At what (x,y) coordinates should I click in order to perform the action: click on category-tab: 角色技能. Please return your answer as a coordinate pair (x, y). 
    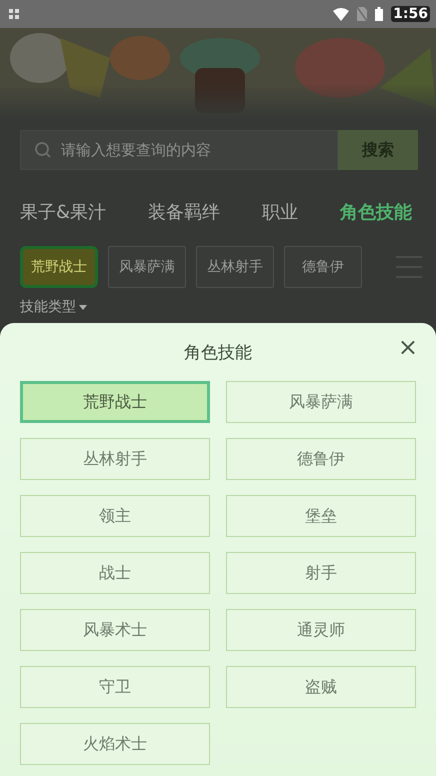
    Looking at the image, I should click on (376, 212).